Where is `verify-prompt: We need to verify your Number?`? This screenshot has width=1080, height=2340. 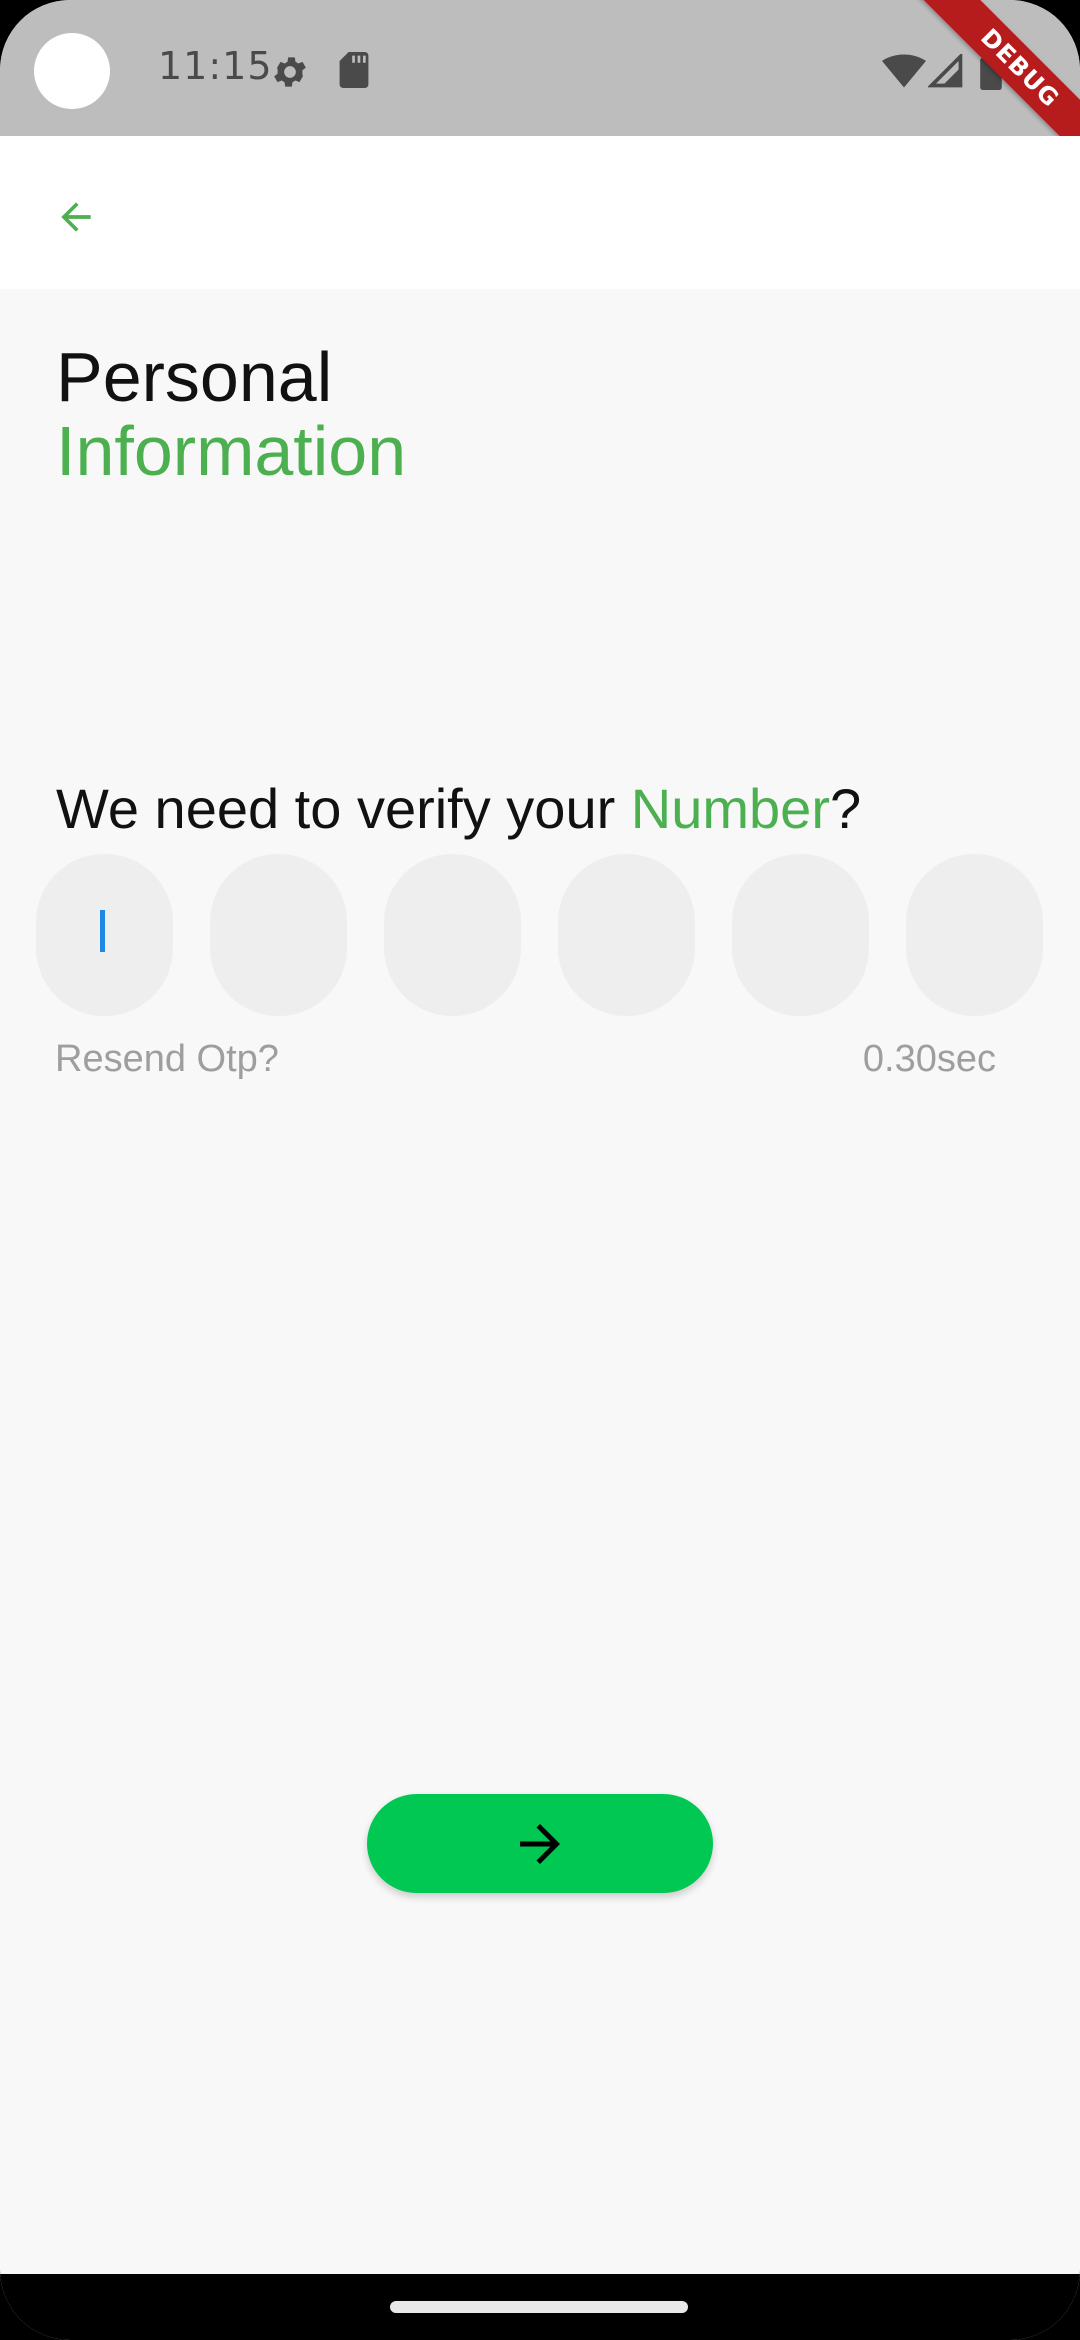
verify-prompt: We need to verify your Number? is located at coordinates (458, 808).